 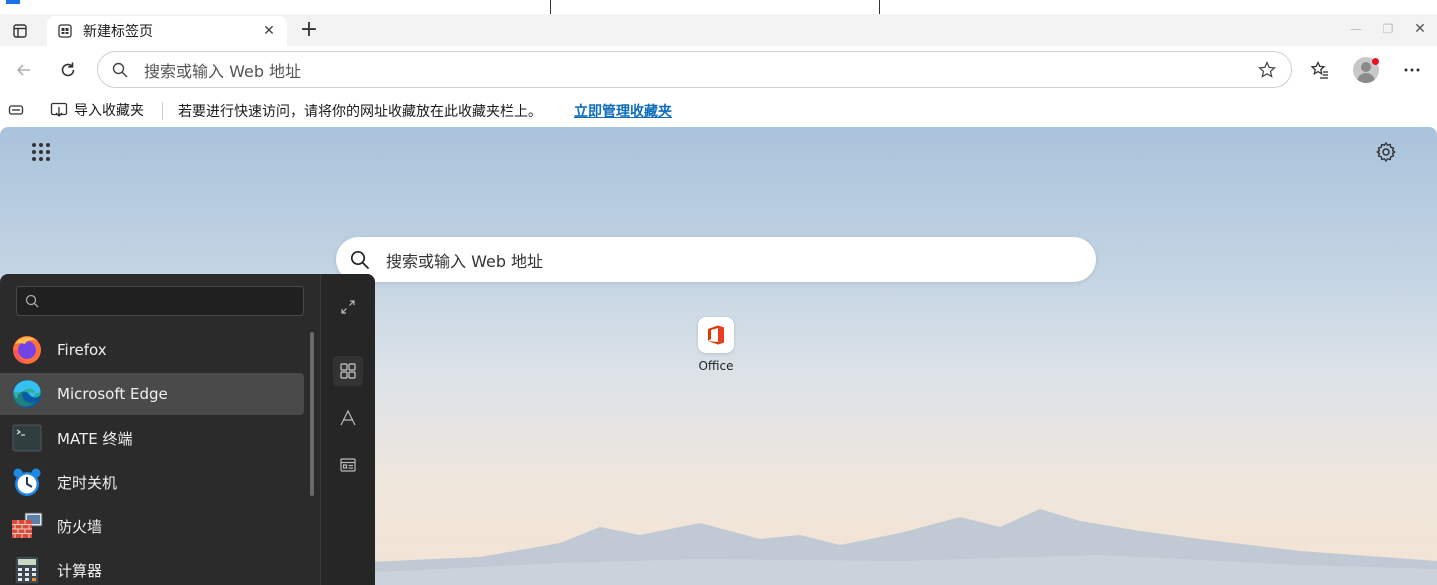 What do you see at coordinates (27, 350) in the screenshot?
I see `firefox-icon` at bounding box center [27, 350].